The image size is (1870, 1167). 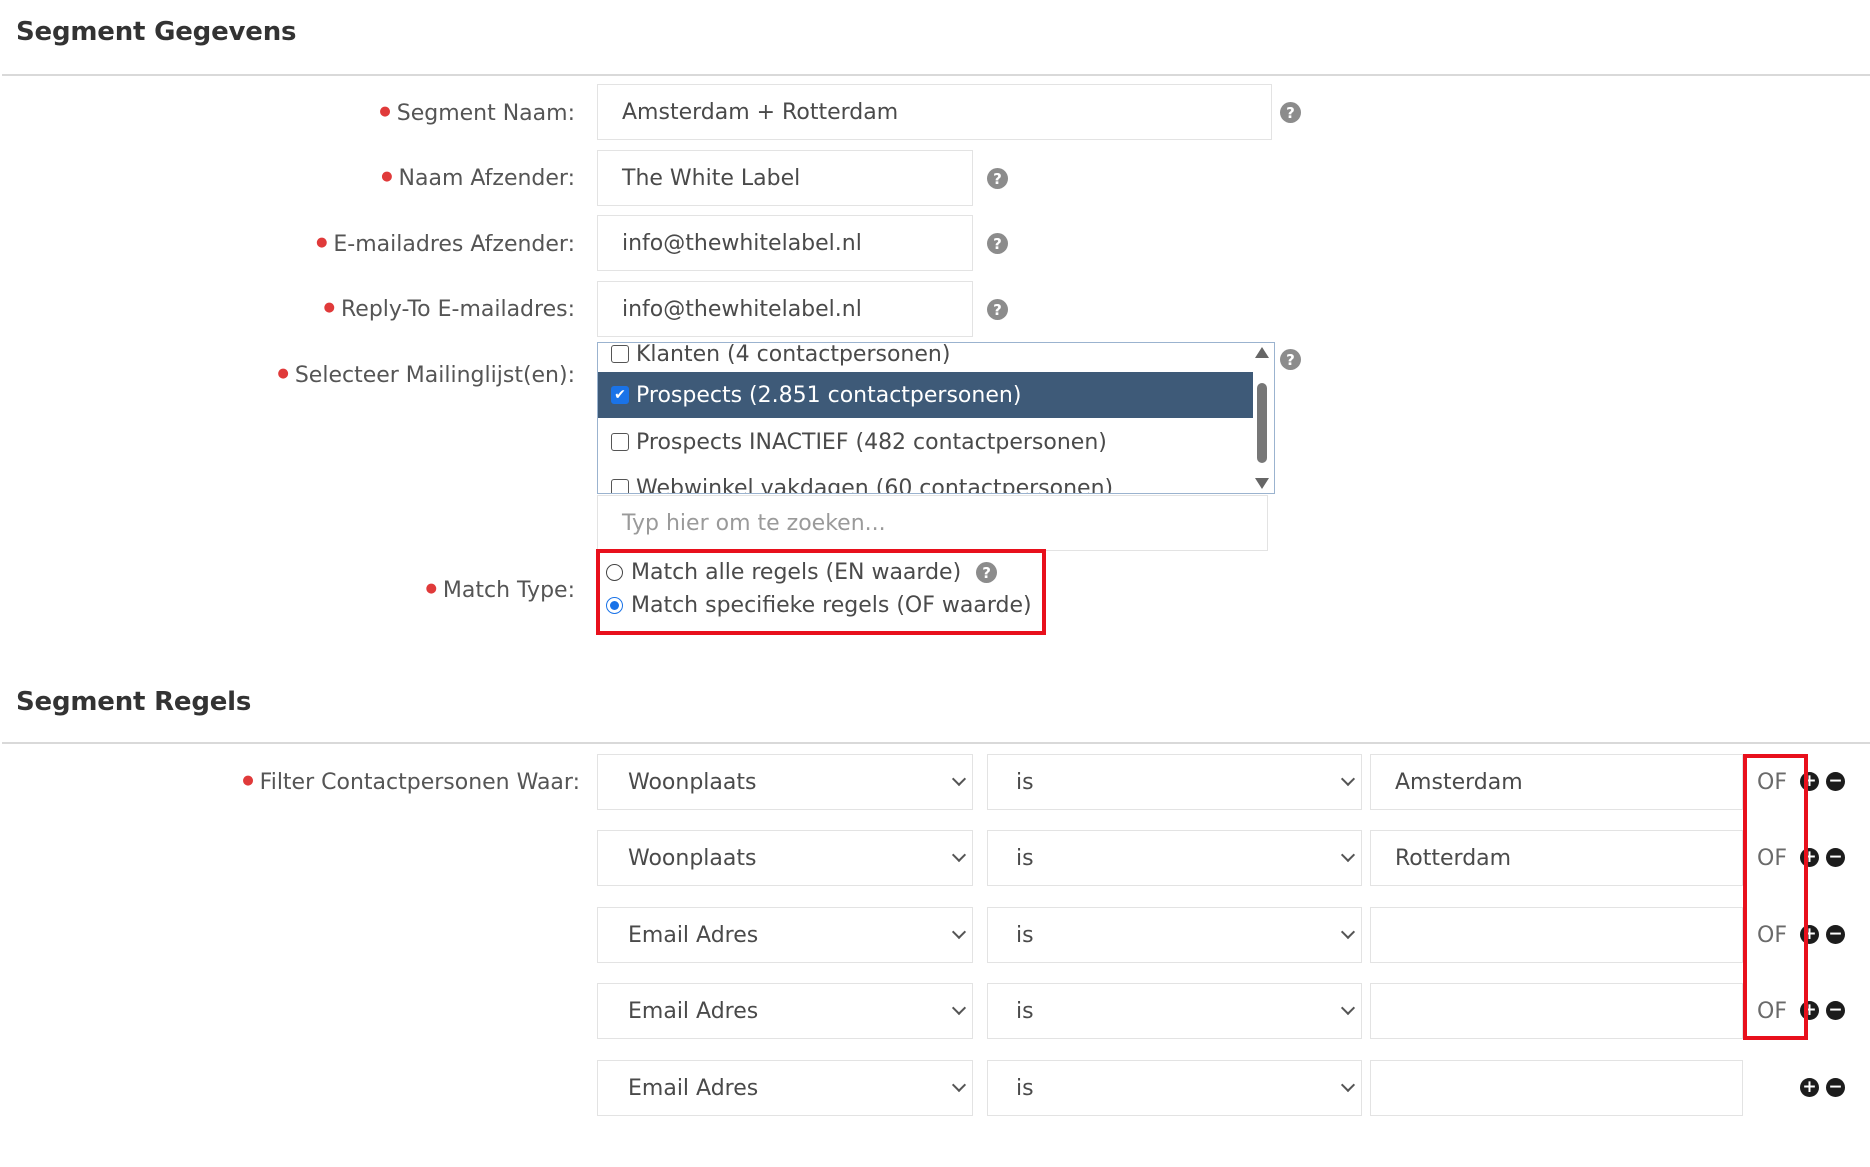 What do you see at coordinates (819, 605) in the screenshot?
I see `match-specific-option: Match specifieke regels (OF waarde)` at bounding box center [819, 605].